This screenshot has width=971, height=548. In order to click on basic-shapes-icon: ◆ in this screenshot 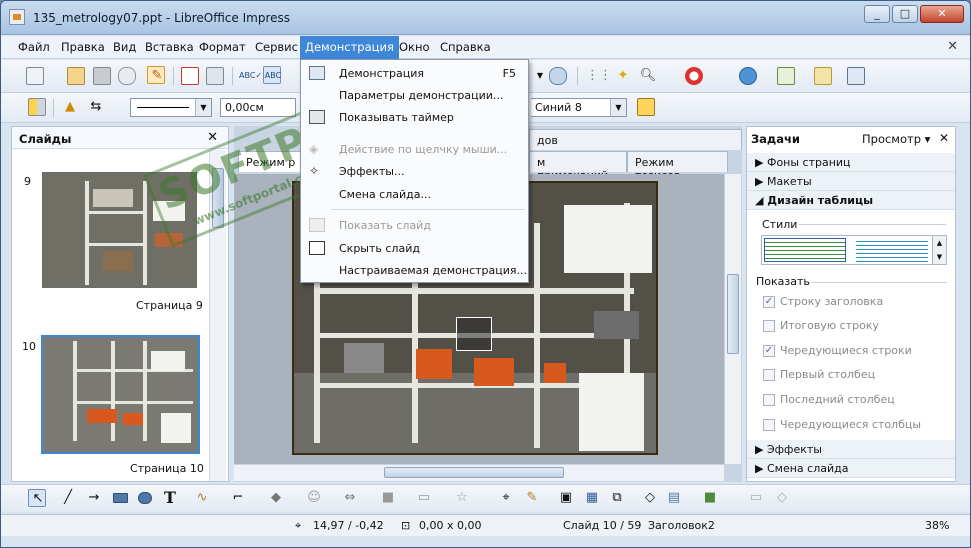, I will do `click(276, 498)`.